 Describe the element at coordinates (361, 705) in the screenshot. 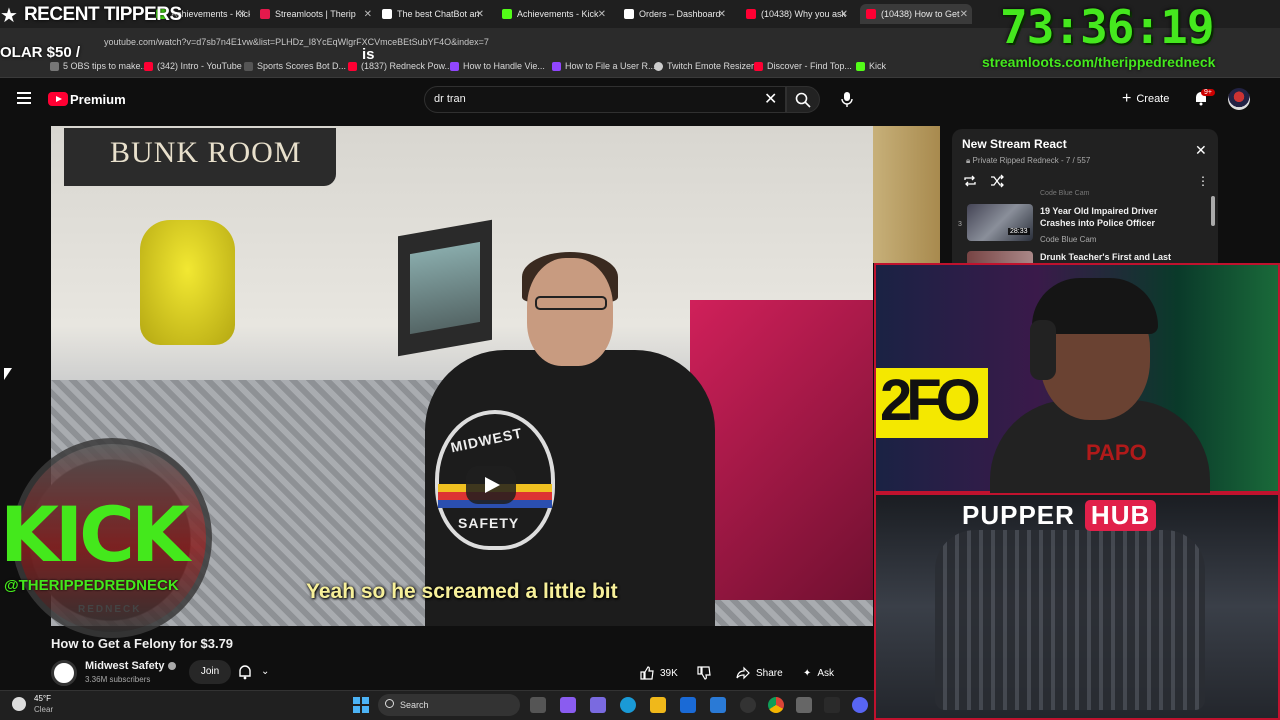

I see `windows-start-icon` at that location.